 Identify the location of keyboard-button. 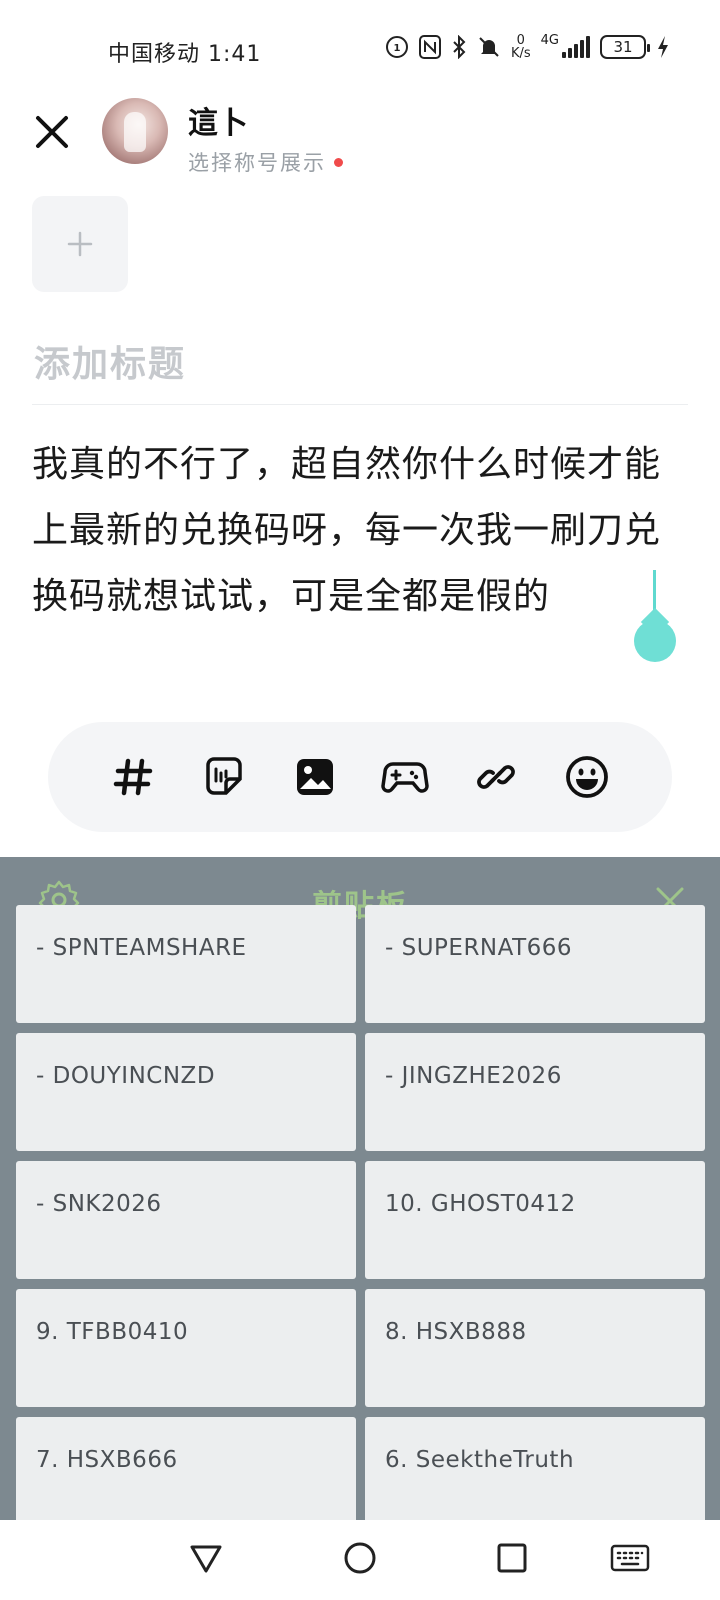
(630, 1558).